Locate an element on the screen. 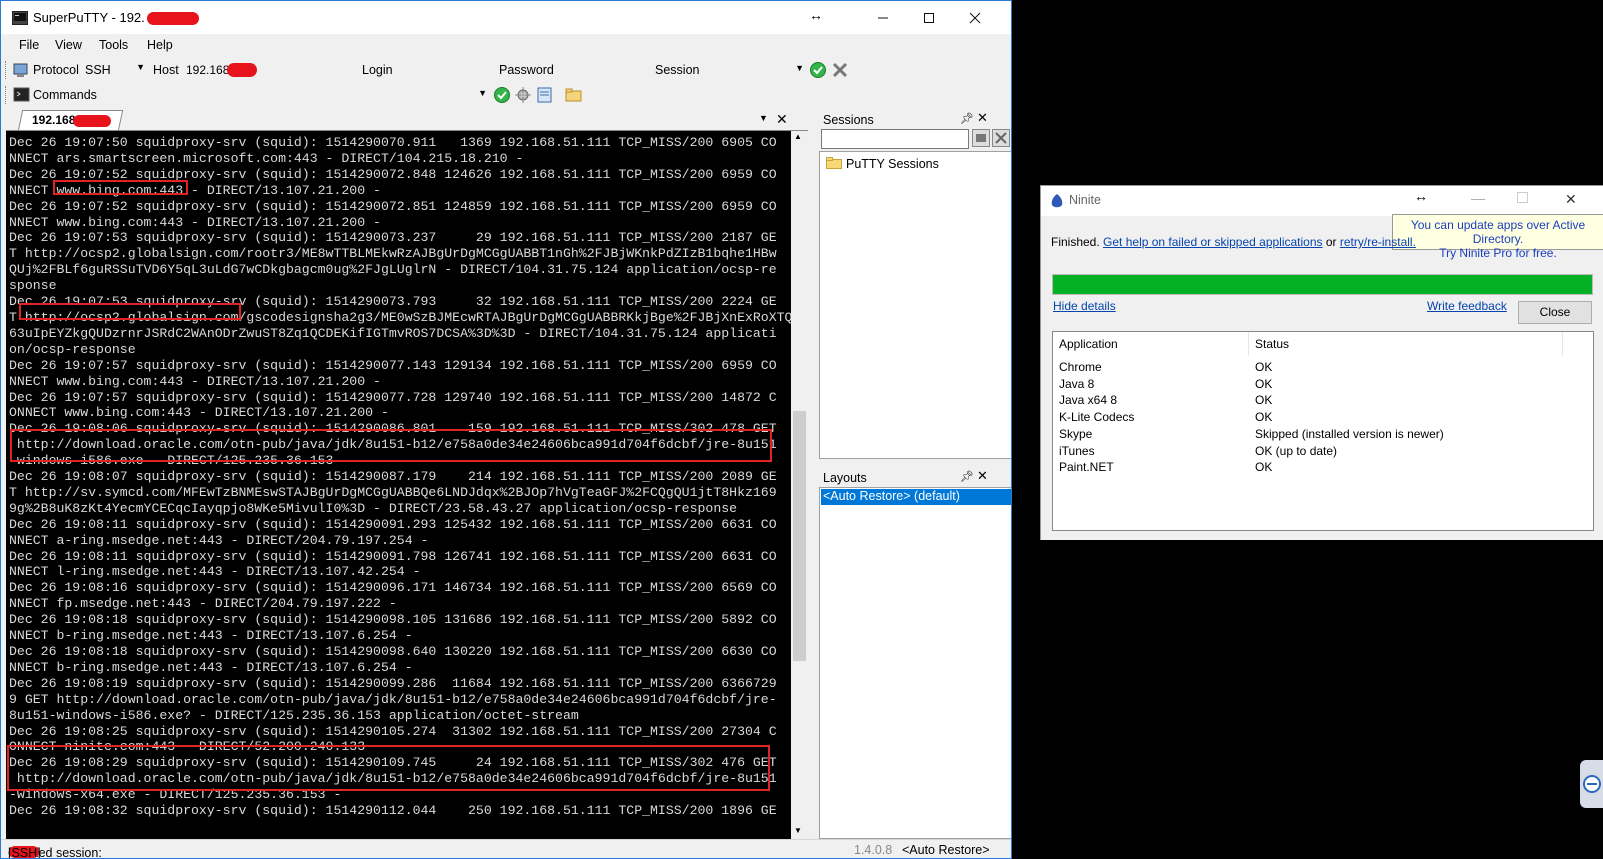 Image resolution: width=1603 pixels, height=859 pixels. app-status: OK (up to date) is located at coordinates (1296, 450).